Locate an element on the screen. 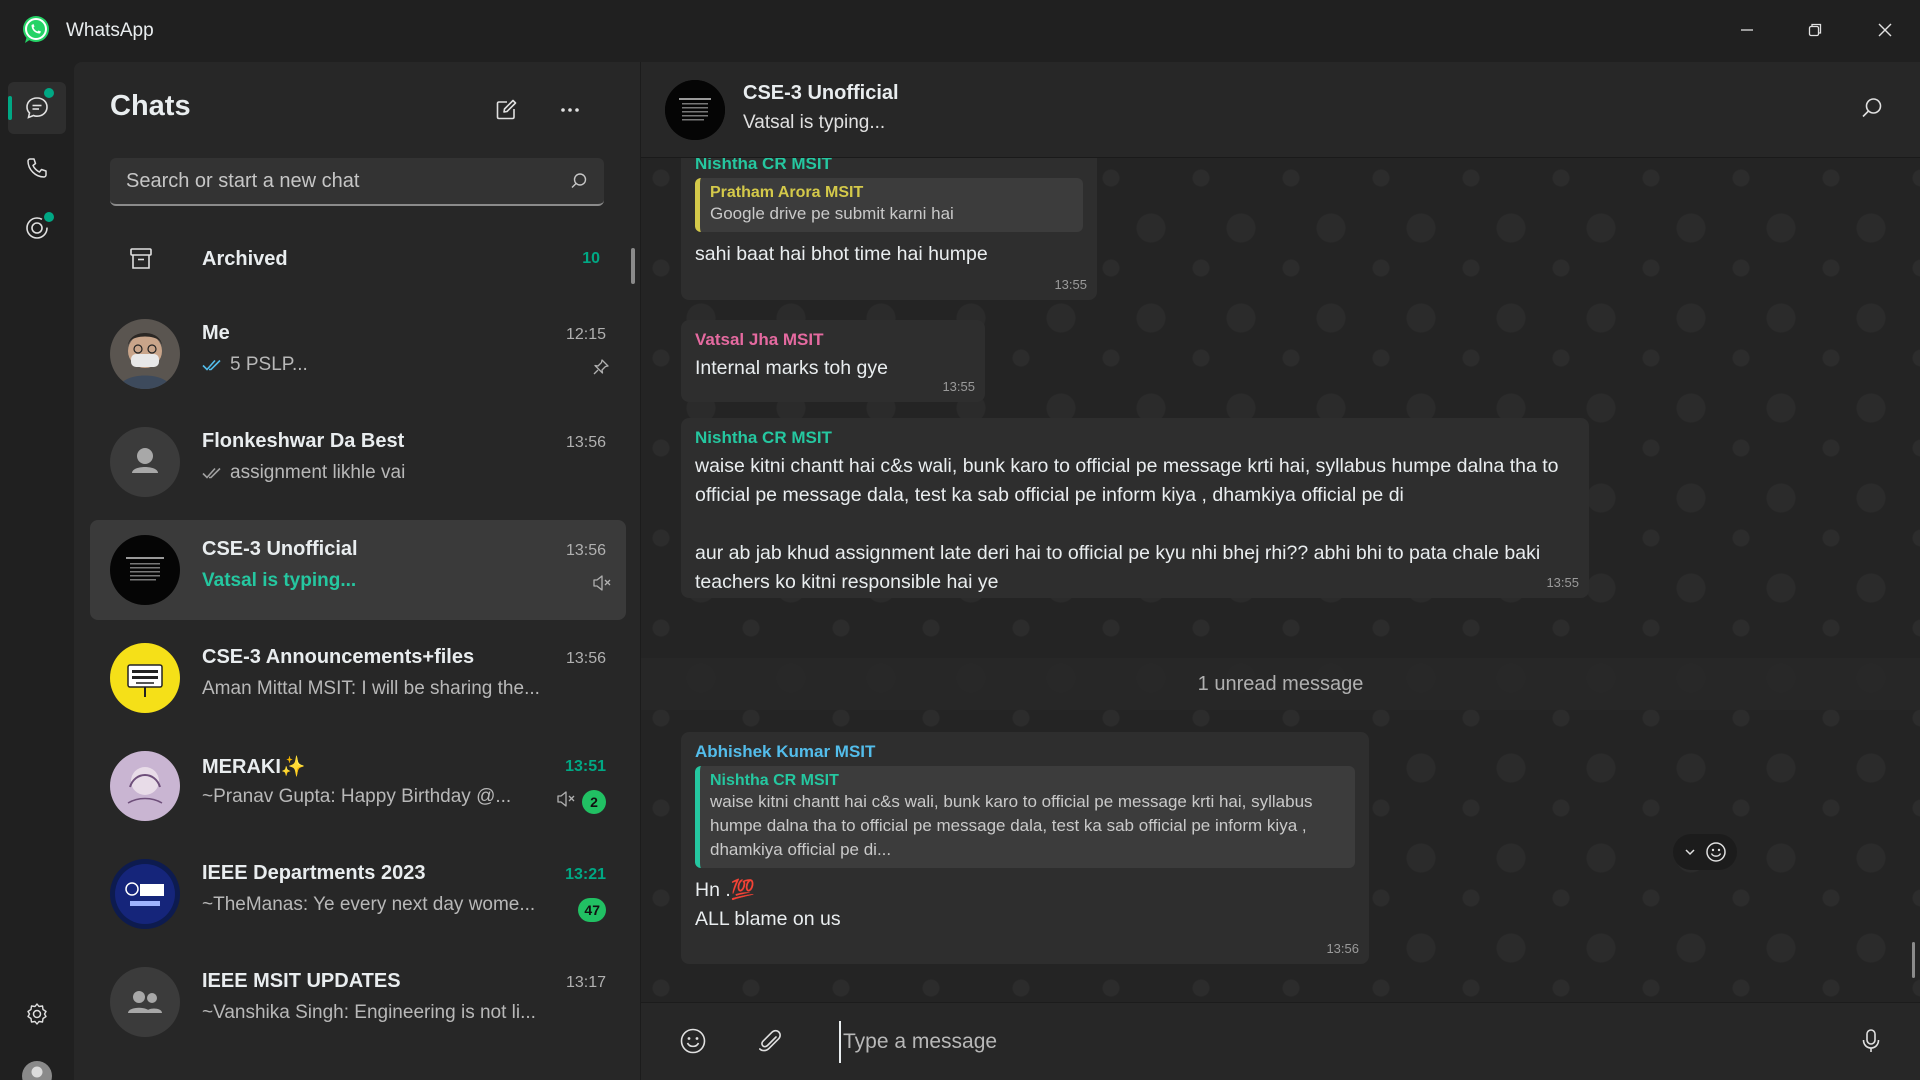 The width and height of the screenshot is (1920, 1080). group-avatar-image is located at coordinates (695, 110).